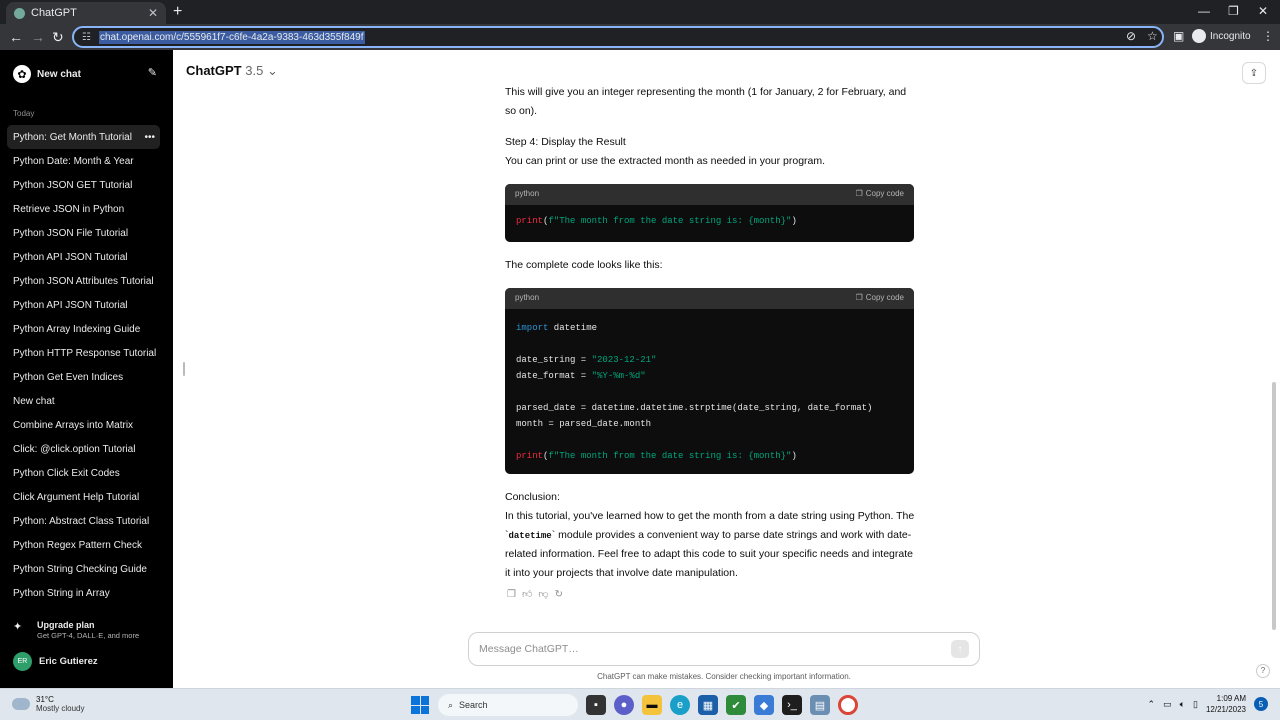  What do you see at coordinates (61, 593) in the screenshot?
I see `chat-history-label: Python String in Array` at bounding box center [61, 593].